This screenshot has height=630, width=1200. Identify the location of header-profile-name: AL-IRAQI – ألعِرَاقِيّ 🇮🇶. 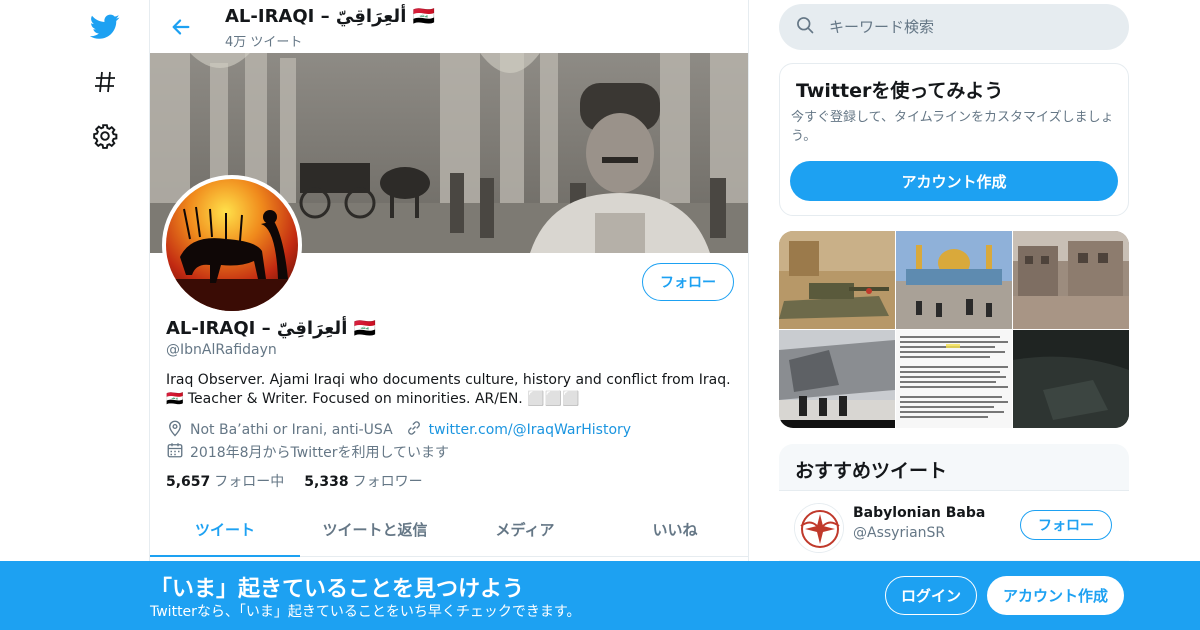
(330, 16).